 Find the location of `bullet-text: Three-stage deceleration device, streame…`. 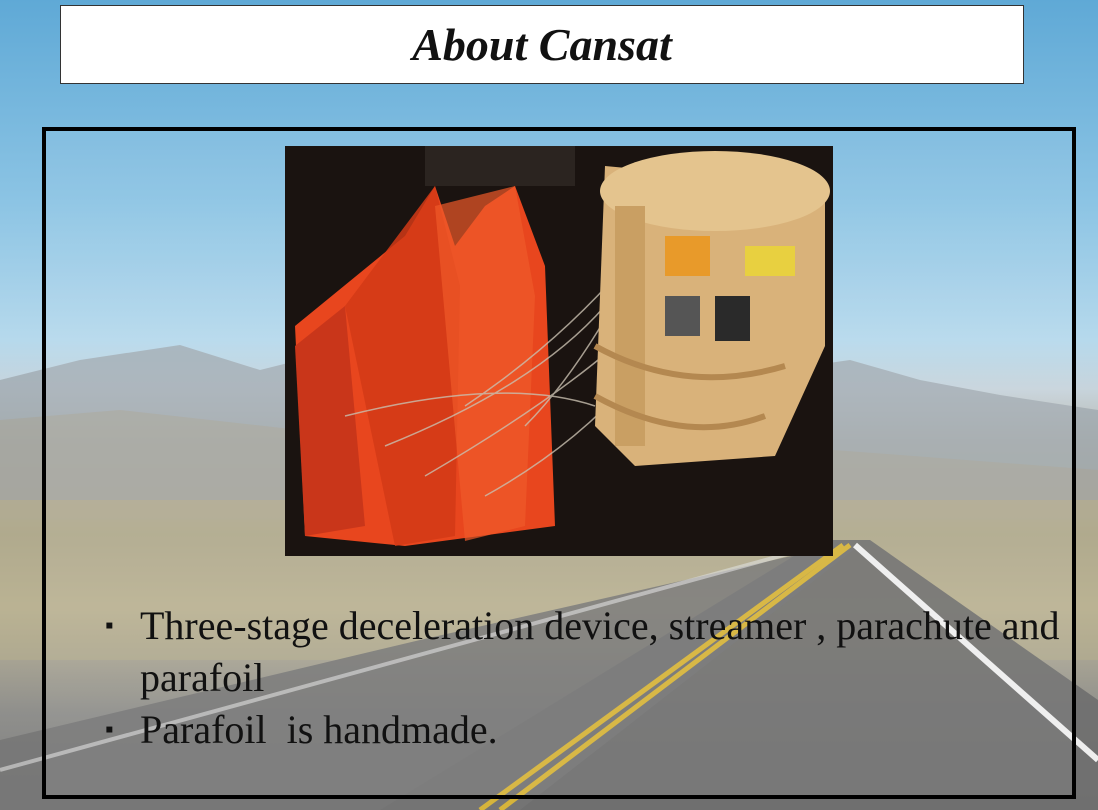

bullet-text: Three-stage deceleration device, streame… is located at coordinates (600, 651).